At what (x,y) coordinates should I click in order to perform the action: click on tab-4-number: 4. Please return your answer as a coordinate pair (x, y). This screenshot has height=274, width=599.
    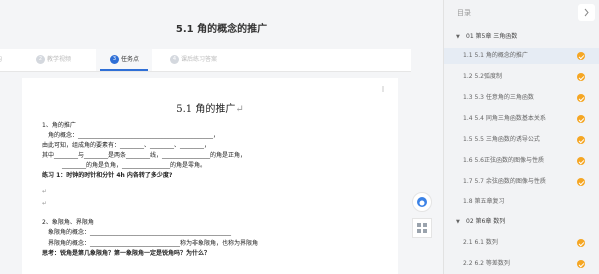
    Looking at the image, I should click on (174, 59).